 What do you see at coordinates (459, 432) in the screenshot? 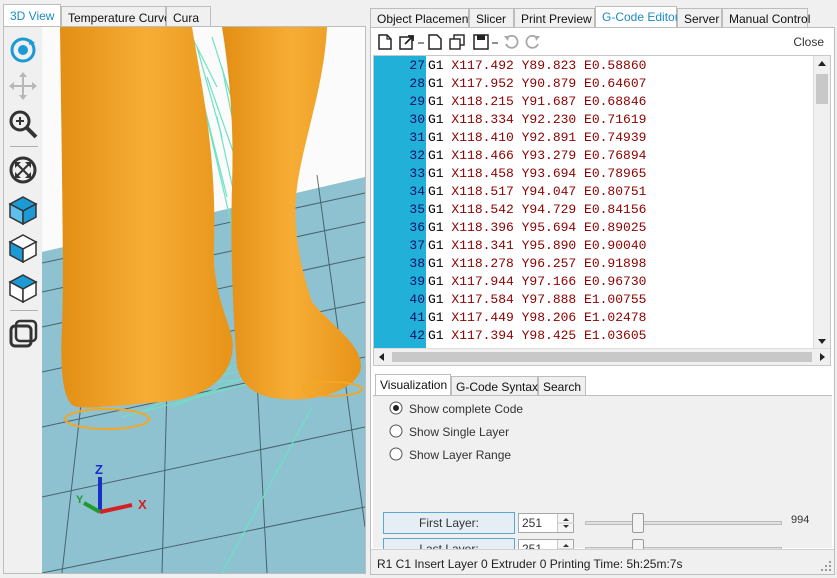
I see `show-single-layer-label: Show Single Layer` at bounding box center [459, 432].